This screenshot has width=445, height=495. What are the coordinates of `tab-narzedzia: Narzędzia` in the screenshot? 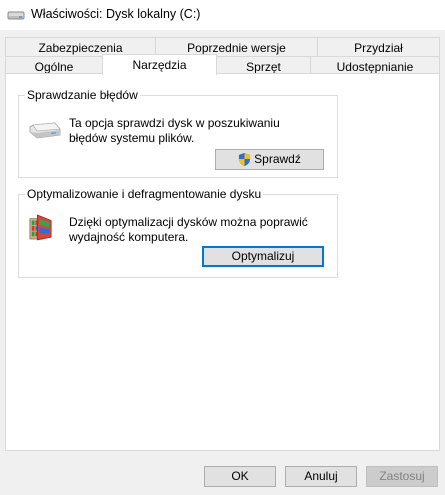 It's located at (159, 64).